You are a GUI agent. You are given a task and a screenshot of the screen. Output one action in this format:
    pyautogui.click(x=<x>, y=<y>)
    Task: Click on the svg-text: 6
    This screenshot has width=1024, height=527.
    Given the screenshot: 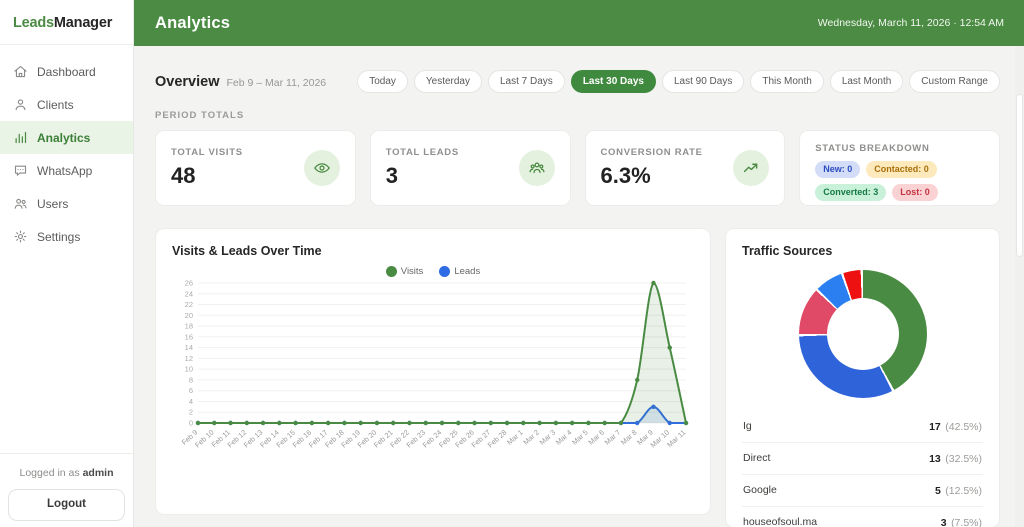 What is the action you would take?
    pyautogui.click(x=191, y=390)
    